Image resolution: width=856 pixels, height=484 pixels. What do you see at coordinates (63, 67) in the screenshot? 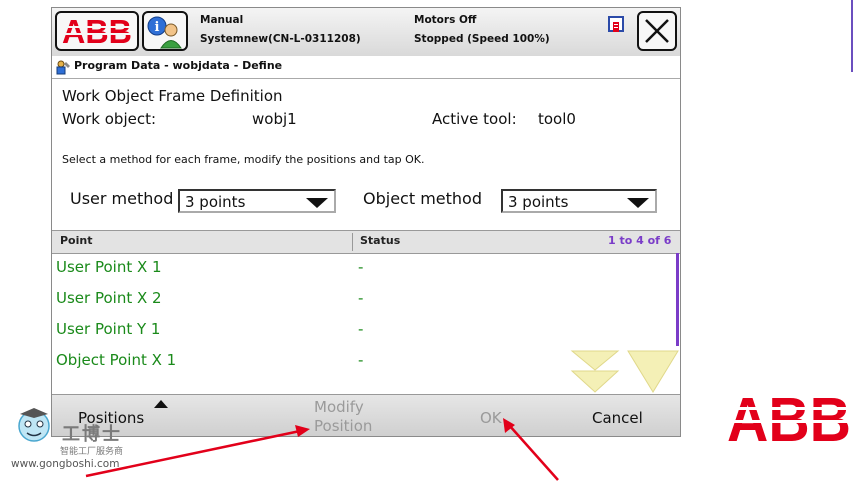
I see `program-data-icon` at bounding box center [63, 67].